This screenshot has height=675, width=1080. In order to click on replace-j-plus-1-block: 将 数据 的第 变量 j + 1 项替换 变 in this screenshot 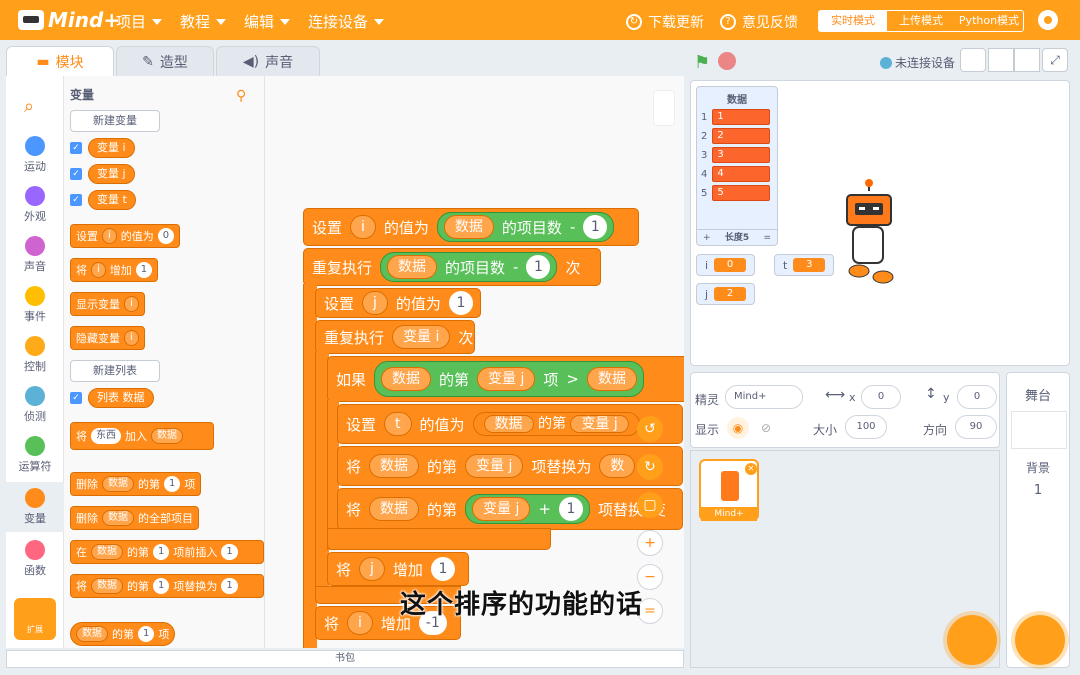, I will do `click(510, 509)`.